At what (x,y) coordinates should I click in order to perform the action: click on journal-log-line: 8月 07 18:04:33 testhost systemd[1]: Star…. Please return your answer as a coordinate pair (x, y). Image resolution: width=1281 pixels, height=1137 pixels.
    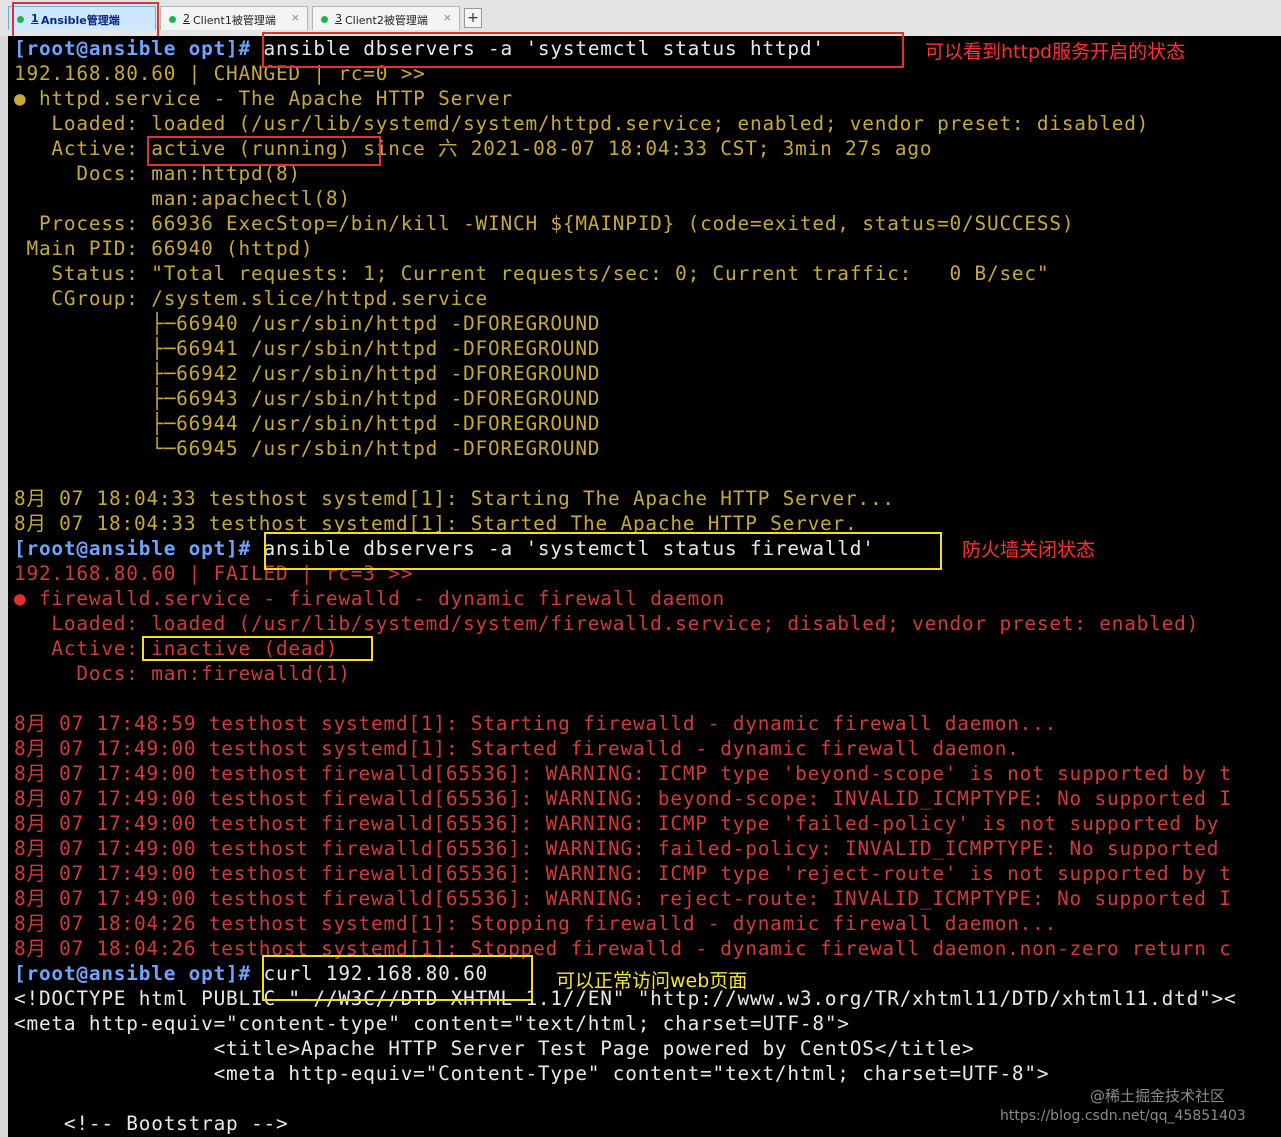
    Looking at the image, I should click on (454, 498).